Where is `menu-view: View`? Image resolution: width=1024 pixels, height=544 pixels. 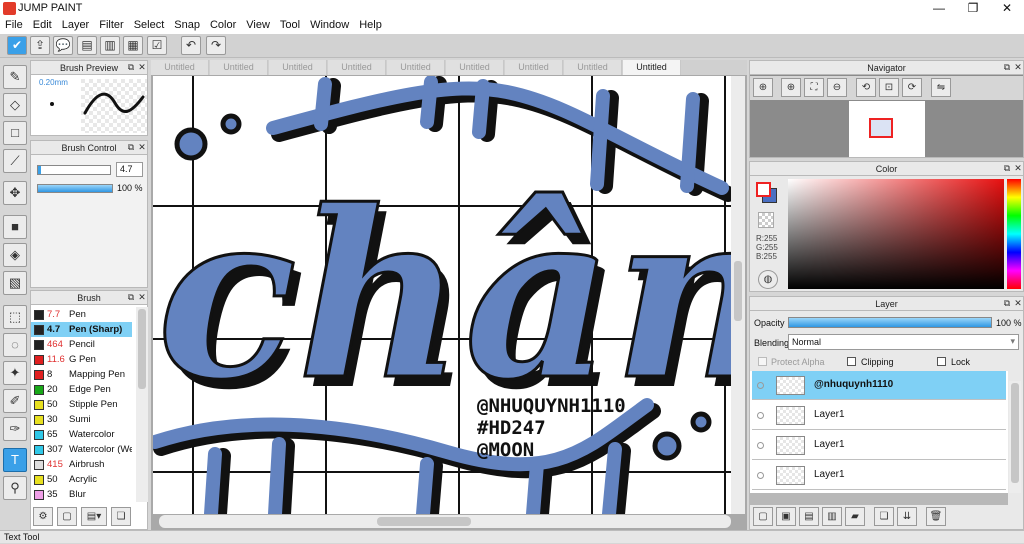
menu-view: View is located at coordinates (258, 25).